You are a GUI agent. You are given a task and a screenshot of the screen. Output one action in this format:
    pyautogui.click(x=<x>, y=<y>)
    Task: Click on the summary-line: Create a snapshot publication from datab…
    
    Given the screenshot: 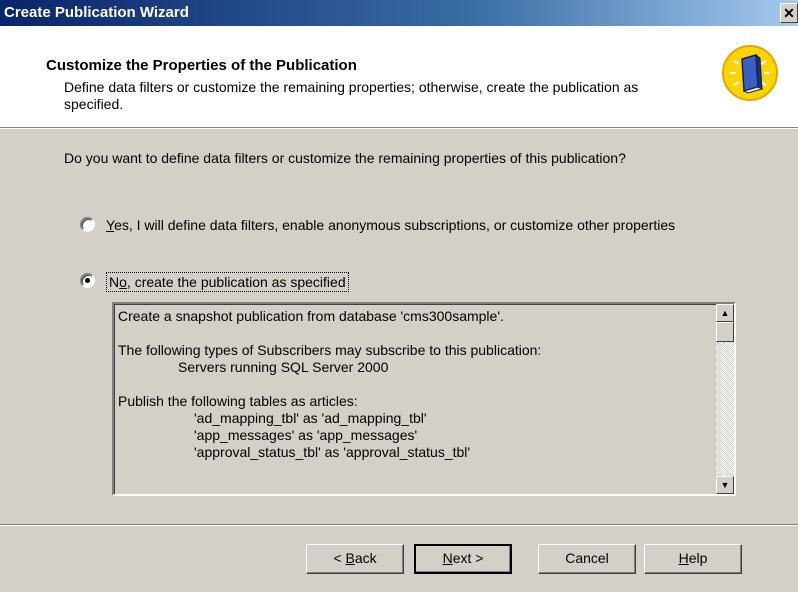 What is the action you would take?
    pyautogui.click(x=311, y=316)
    